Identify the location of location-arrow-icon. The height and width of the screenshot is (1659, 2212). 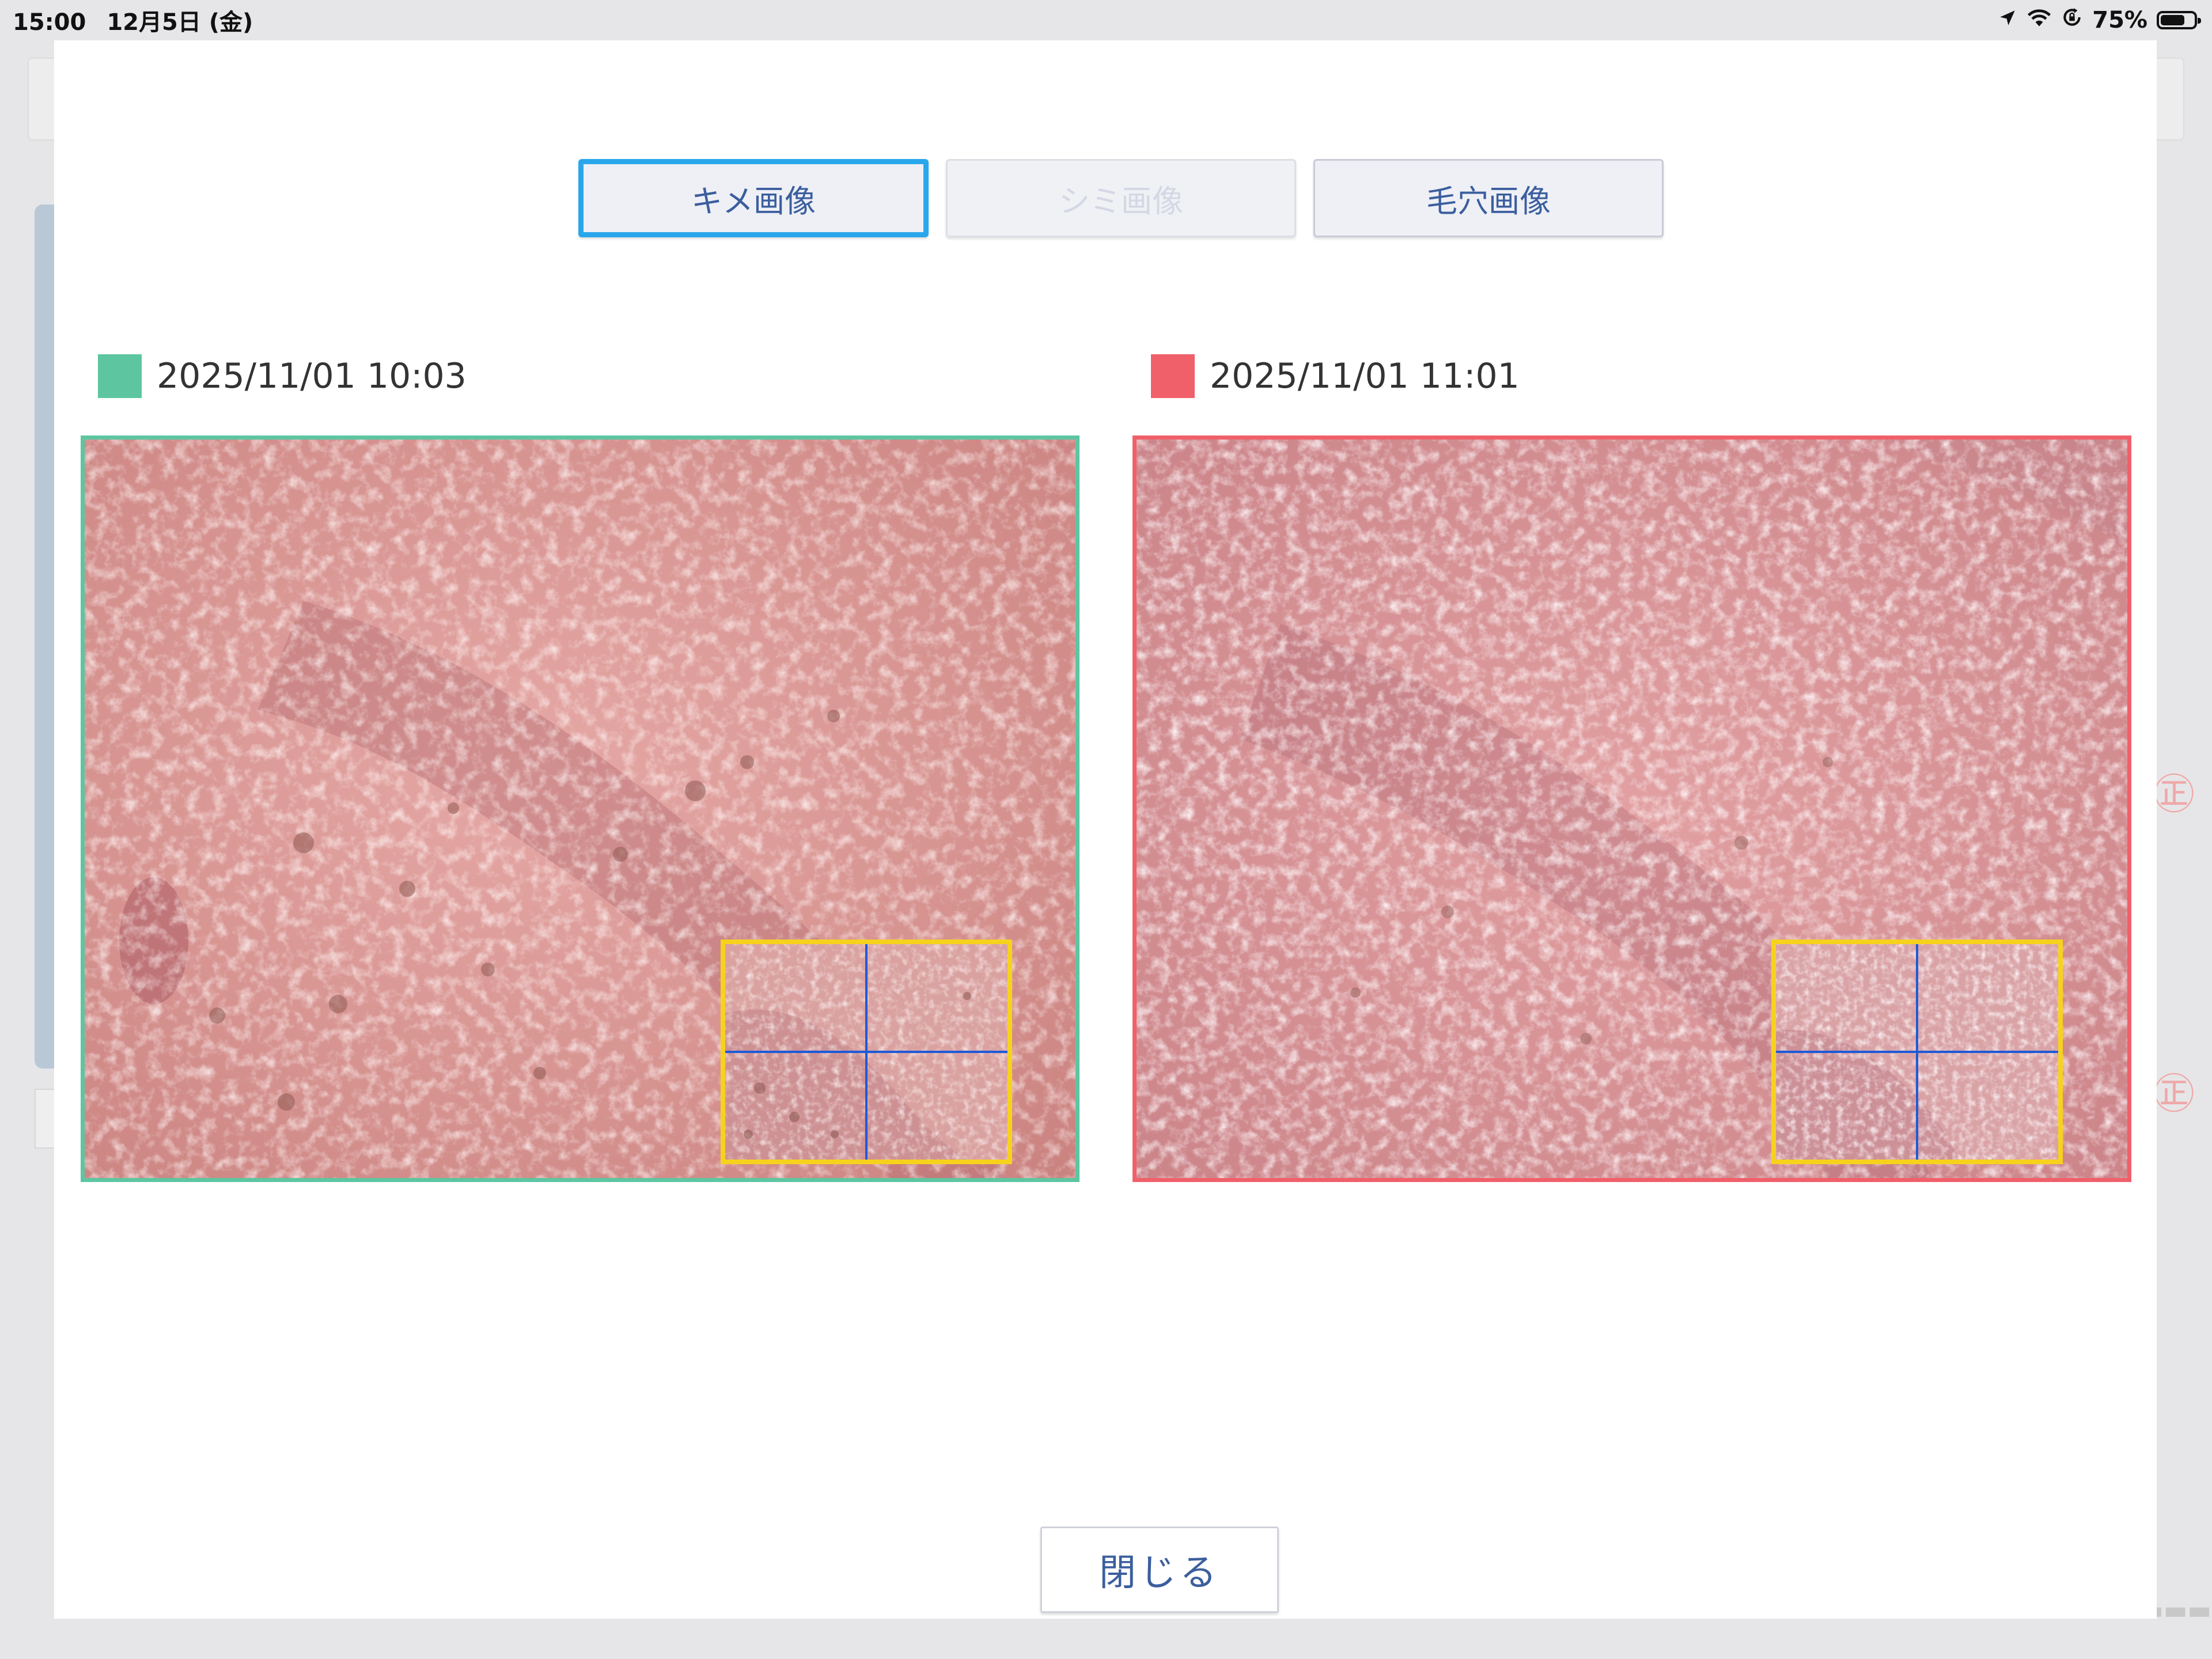
(2007, 20).